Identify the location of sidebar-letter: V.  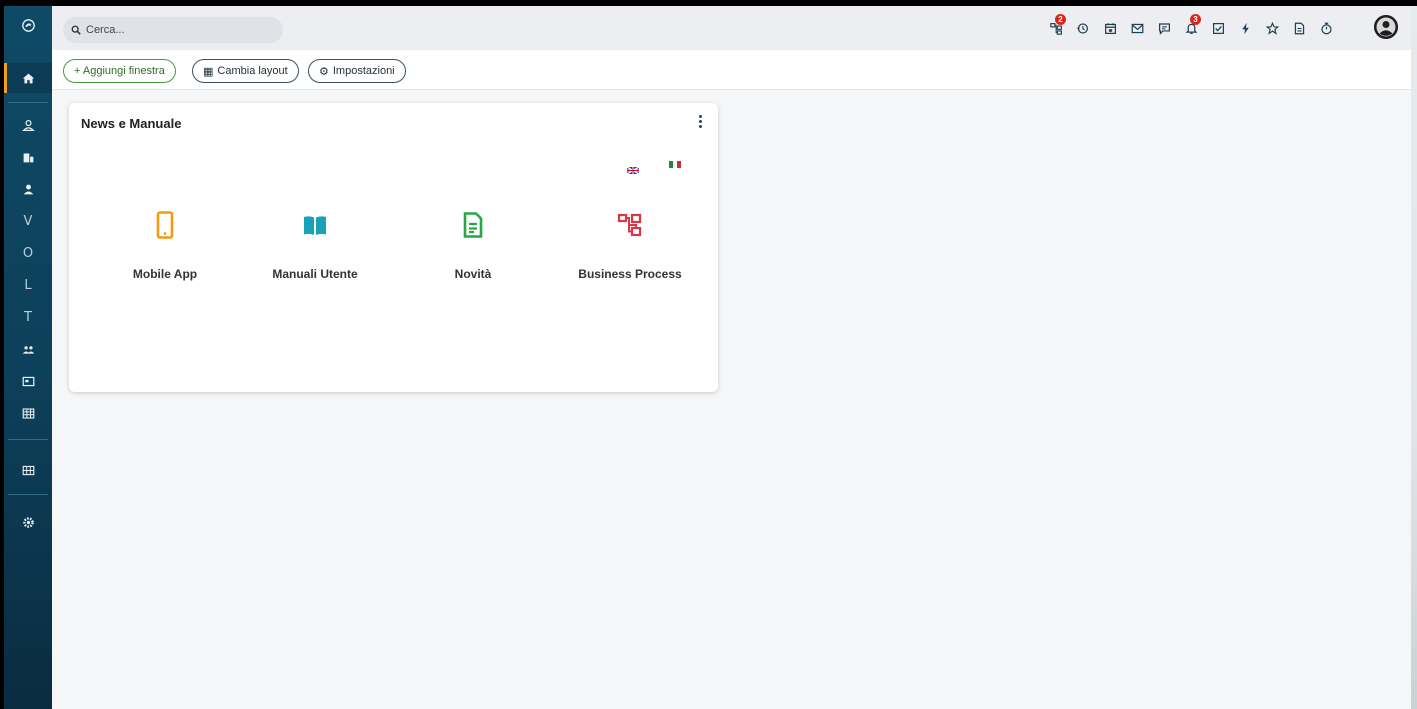
(28, 221).